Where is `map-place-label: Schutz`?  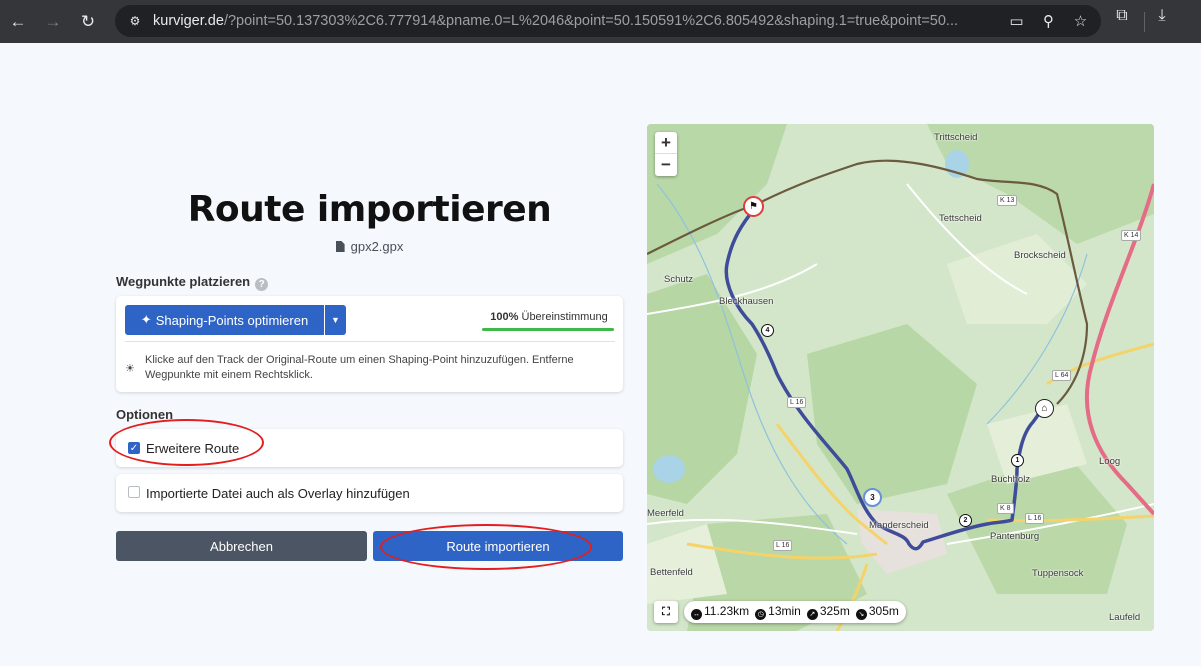
map-place-label: Schutz is located at coordinates (679, 279).